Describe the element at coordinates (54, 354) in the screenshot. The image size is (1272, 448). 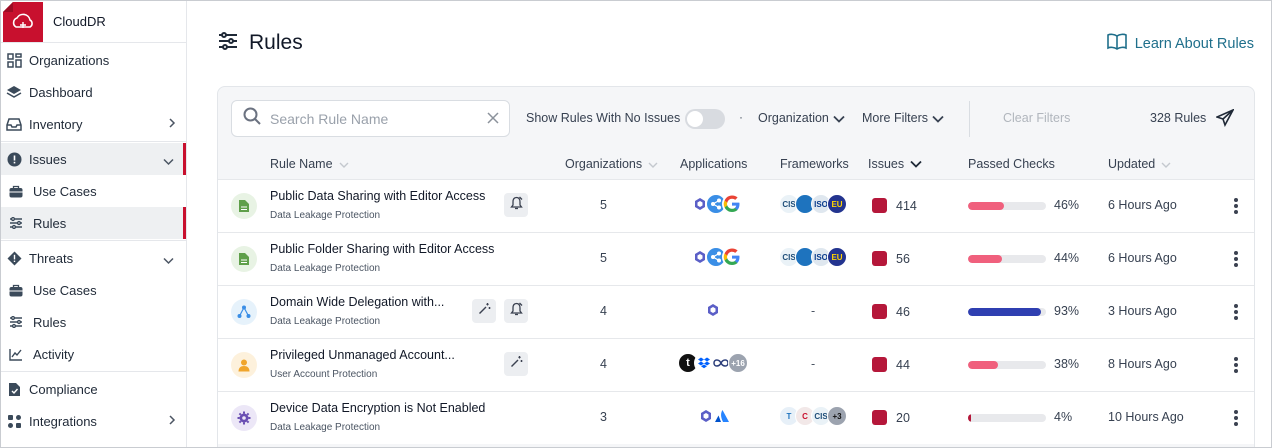
I see `sidebar-item-label: Activity` at that location.